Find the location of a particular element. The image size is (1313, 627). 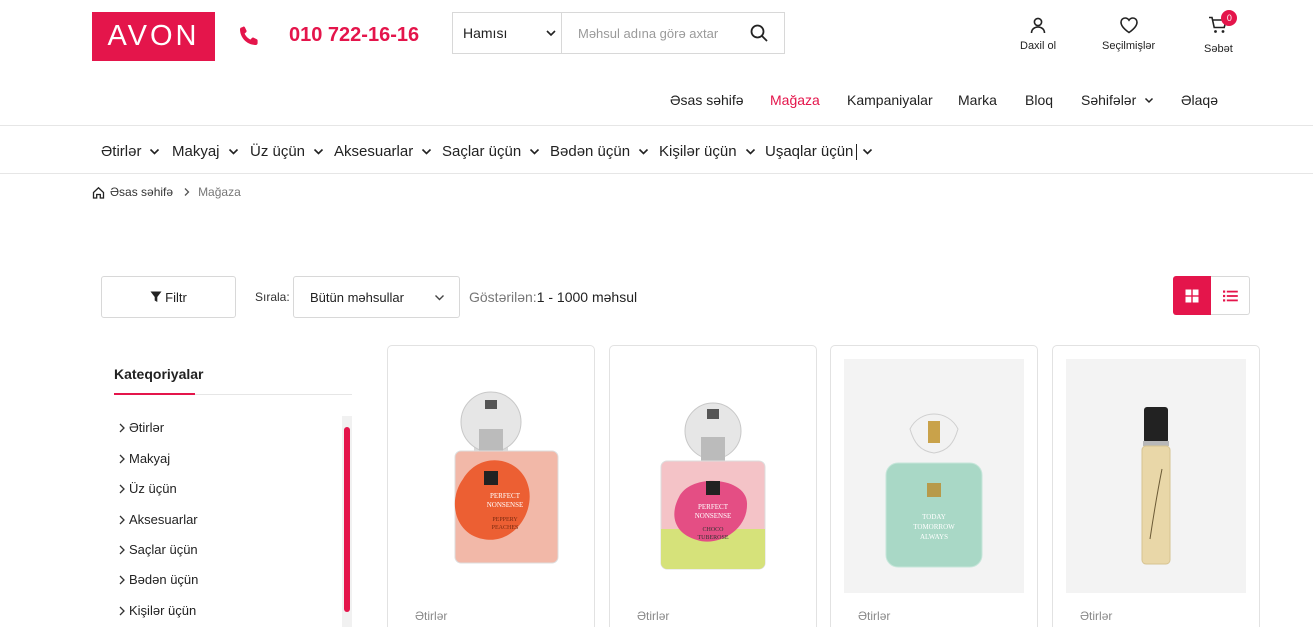

nav-pages: Səhifələr is located at coordinates (1117, 100).